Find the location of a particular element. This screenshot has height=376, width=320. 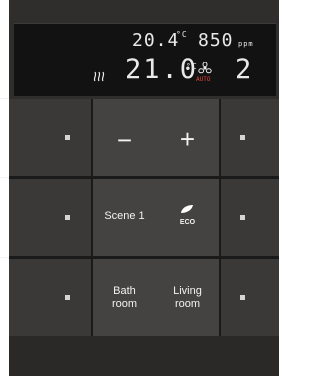

living-room-label-line2: room is located at coordinates (187, 304).